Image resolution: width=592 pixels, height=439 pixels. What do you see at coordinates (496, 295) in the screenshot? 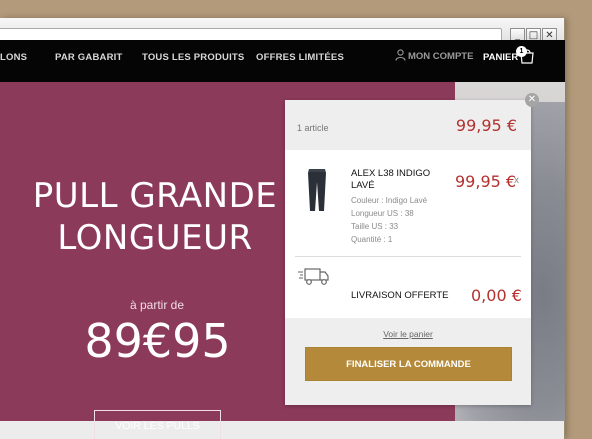
I see `shipping-price: 0,00 €` at bounding box center [496, 295].